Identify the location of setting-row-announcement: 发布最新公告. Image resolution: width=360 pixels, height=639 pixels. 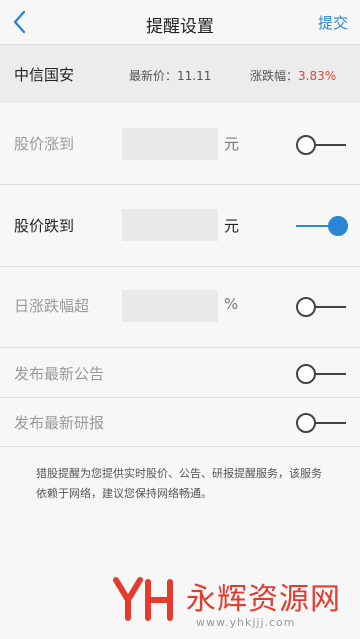
(180, 373).